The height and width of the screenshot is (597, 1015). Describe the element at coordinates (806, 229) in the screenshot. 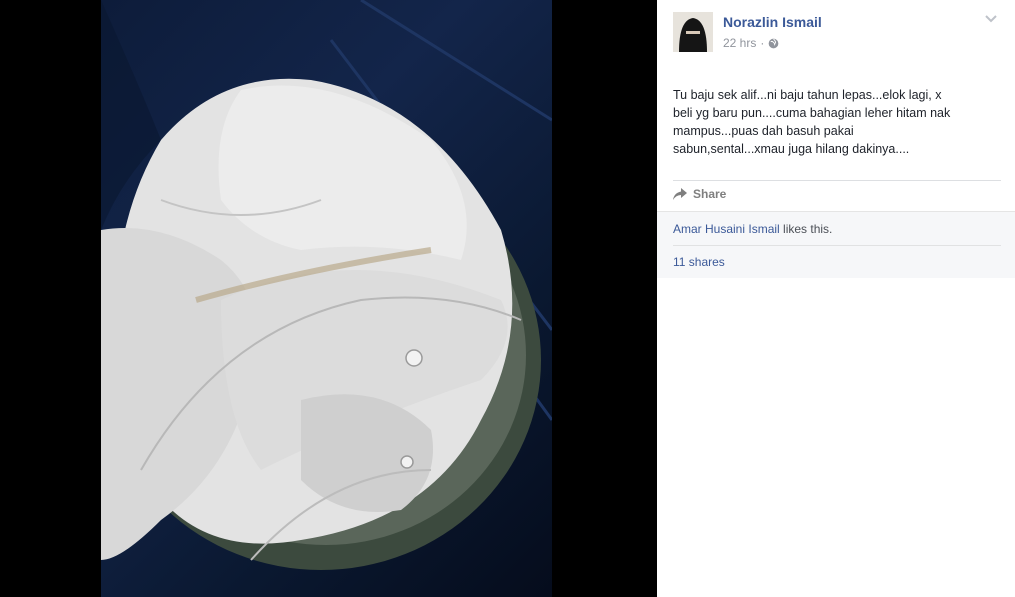

I see `likes-suffix: likes this.` at that location.